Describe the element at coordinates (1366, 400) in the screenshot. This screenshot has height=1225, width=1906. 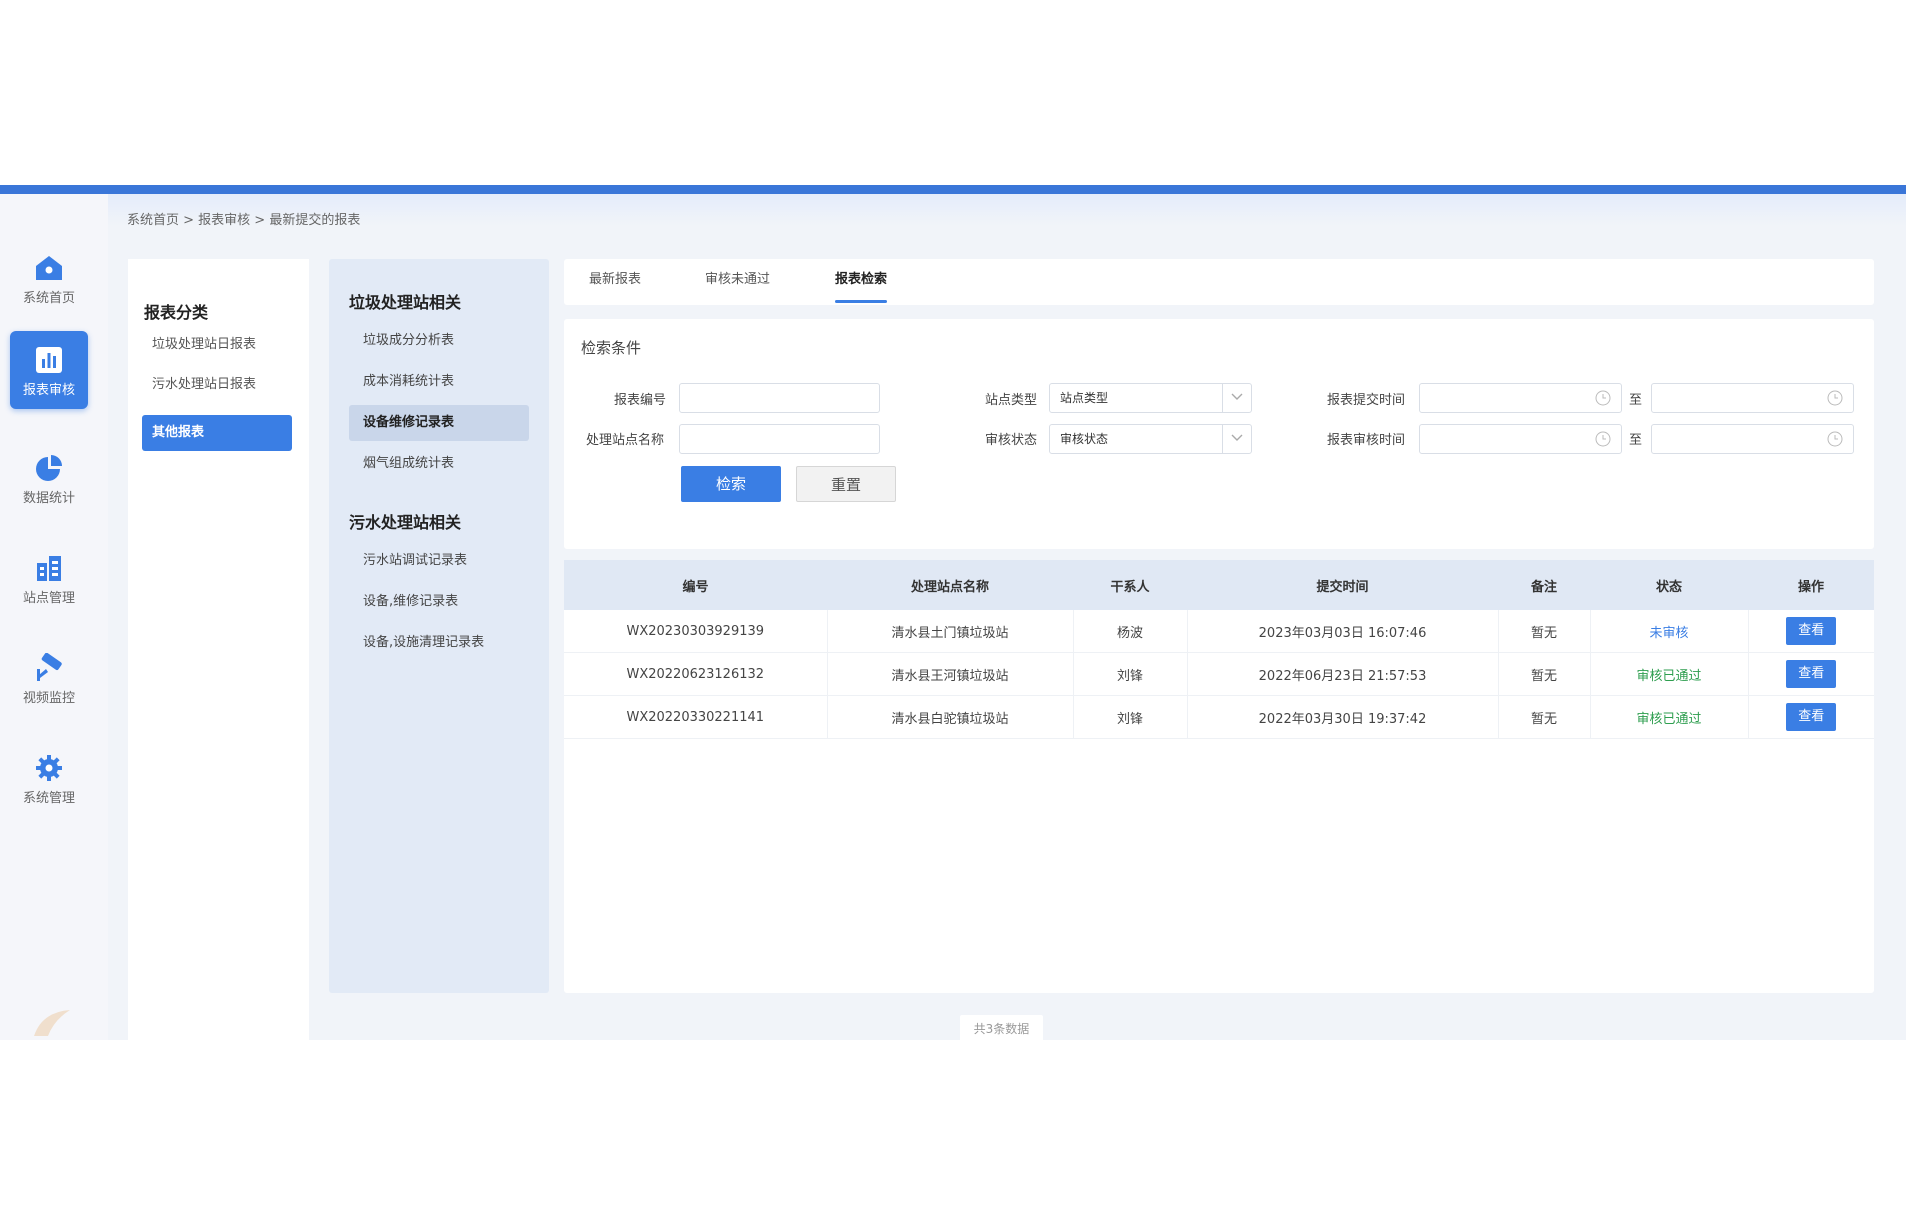
I see `submit-time-label: 报表提交时间` at that location.